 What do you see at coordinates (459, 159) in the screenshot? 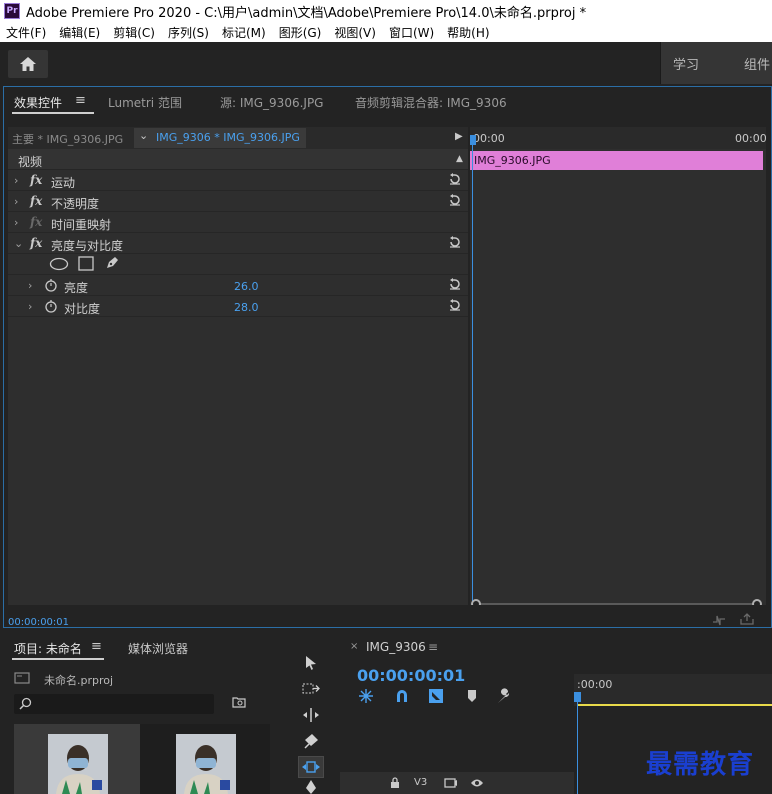
I see `collapse-triangle-icon: ▲` at bounding box center [459, 159].